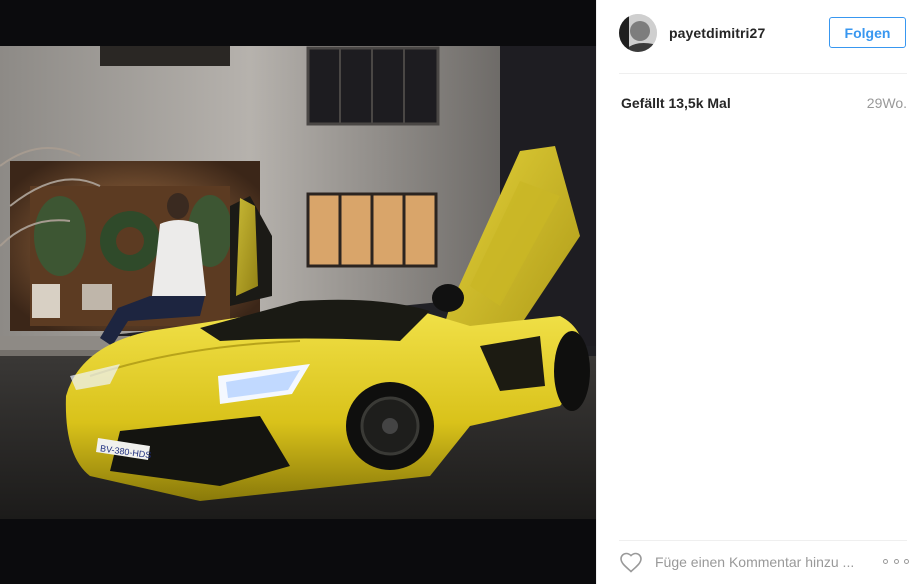 The height and width of the screenshot is (584, 919). What do you see at coordinates (760, 562) in the screenshot?
I see `comment-input` at bounding box center [760, 562].